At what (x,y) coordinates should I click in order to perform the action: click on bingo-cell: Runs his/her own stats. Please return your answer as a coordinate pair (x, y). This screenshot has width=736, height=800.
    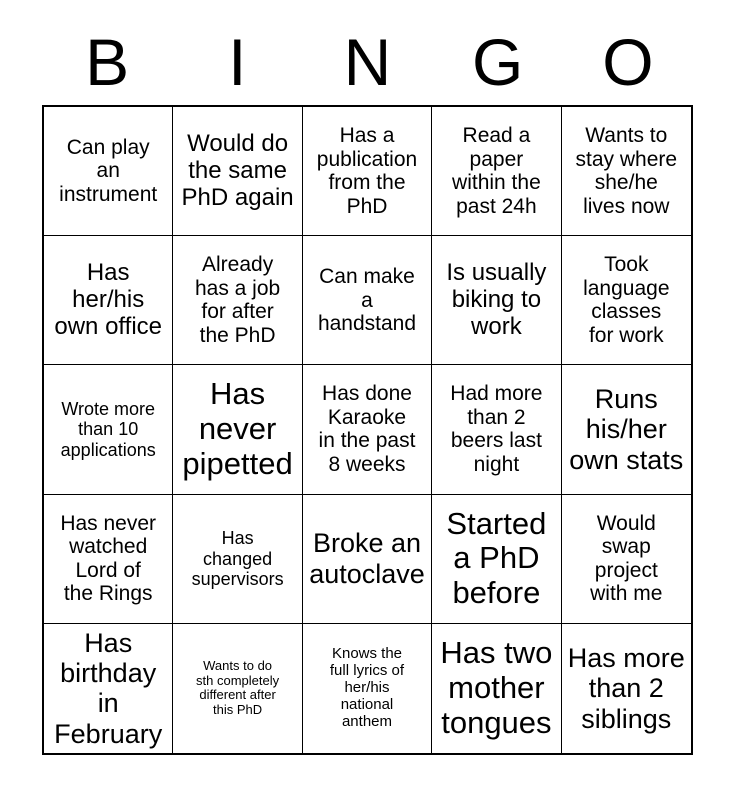
    Looking at the image, I should click on (626, 430).